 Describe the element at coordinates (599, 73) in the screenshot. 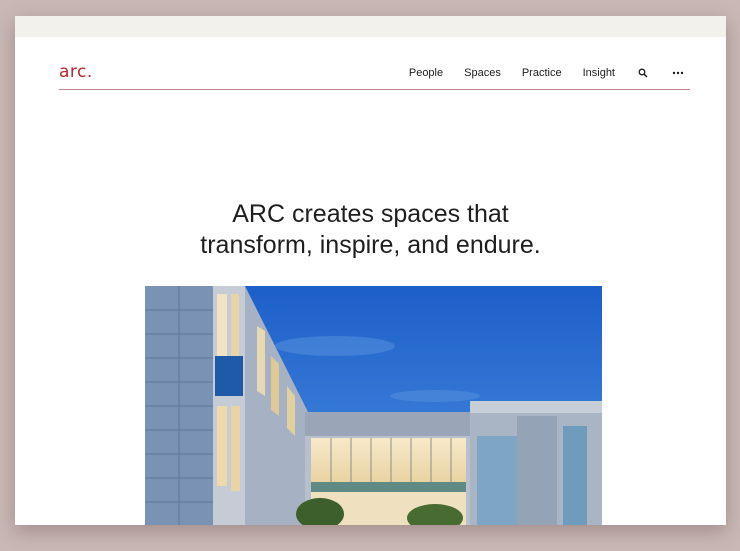

I see `nav-item-insight: Insight` at that location.